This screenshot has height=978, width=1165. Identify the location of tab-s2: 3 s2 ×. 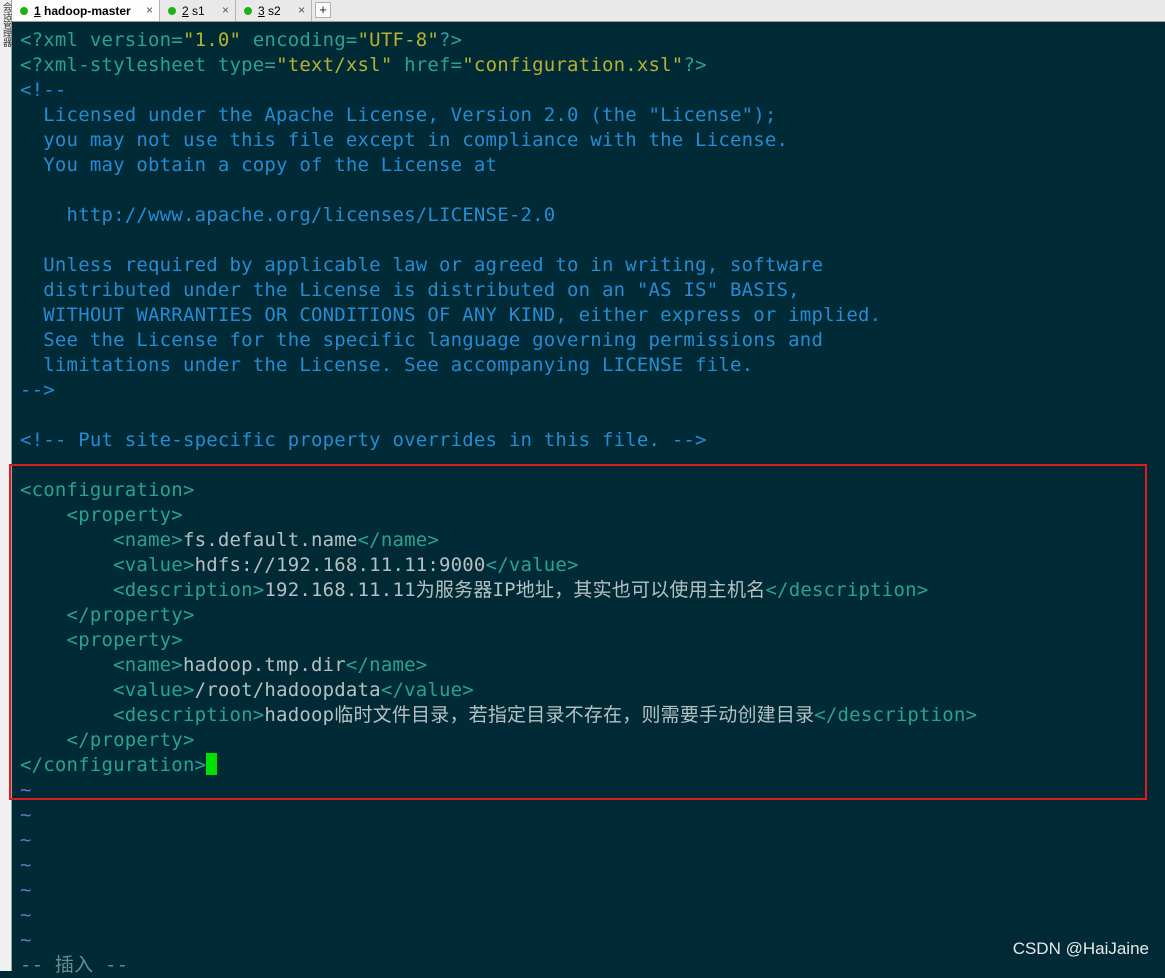
(274, 10).